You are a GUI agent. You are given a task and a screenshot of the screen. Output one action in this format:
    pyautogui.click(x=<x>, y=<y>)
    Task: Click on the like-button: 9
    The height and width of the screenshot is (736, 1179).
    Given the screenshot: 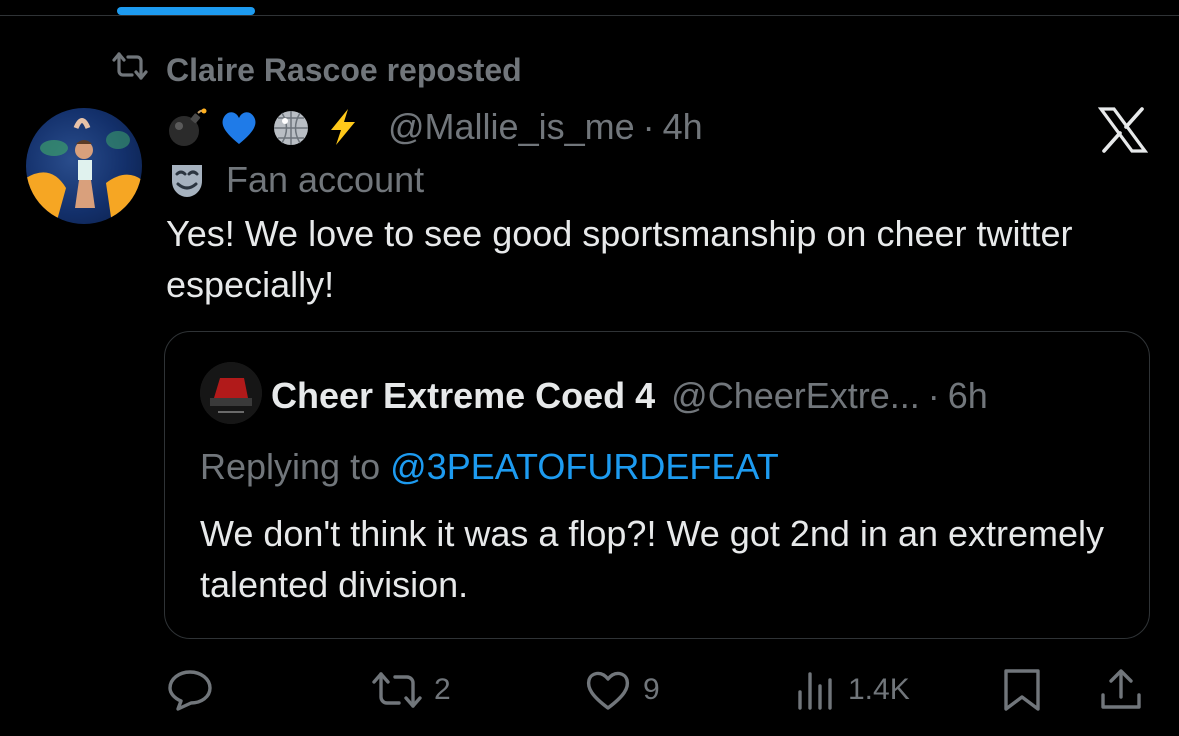 What is the action you would take?
    pyautogui.click(x=621, y=690)
    